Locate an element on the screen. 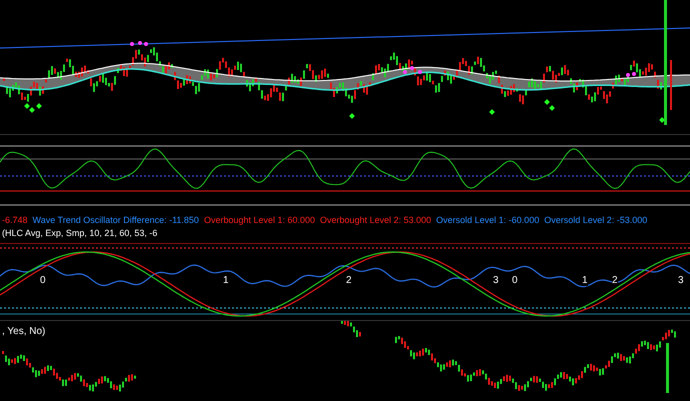 The height and width of the screenshot is (401, 690). legend-text: Overbought Level 1: 60.000 is located at coordinates (260, 220).